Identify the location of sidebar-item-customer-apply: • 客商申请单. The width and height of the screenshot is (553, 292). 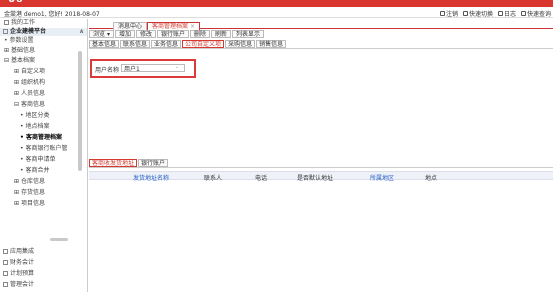
(37, 160).